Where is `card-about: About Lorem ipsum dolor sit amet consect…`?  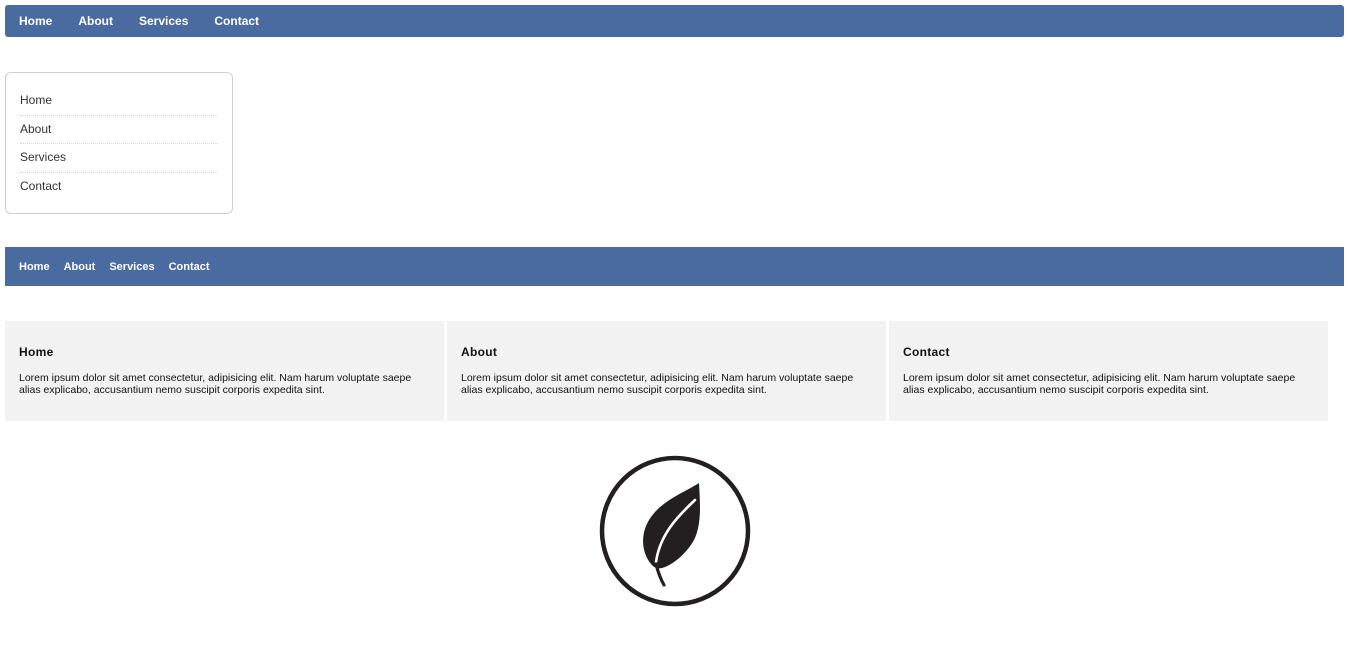
card-about: About Lorem ipsum dolor sit amet consect… is located at coordinates (666, 371).